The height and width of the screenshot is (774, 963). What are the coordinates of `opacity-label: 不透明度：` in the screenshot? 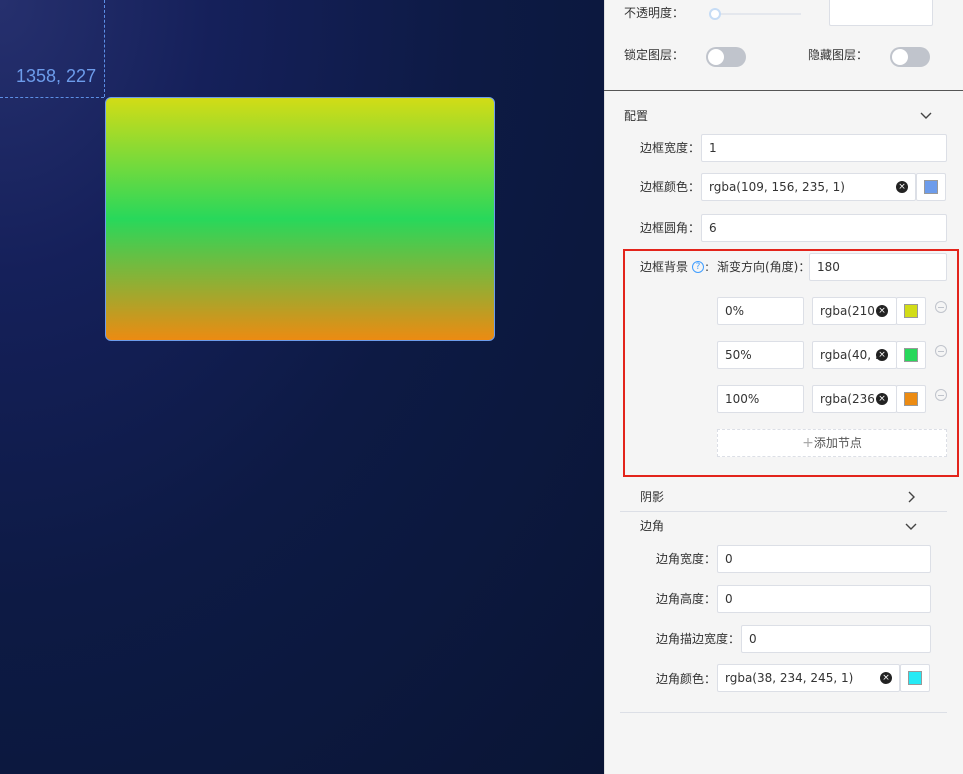 It's located at (654, 13).